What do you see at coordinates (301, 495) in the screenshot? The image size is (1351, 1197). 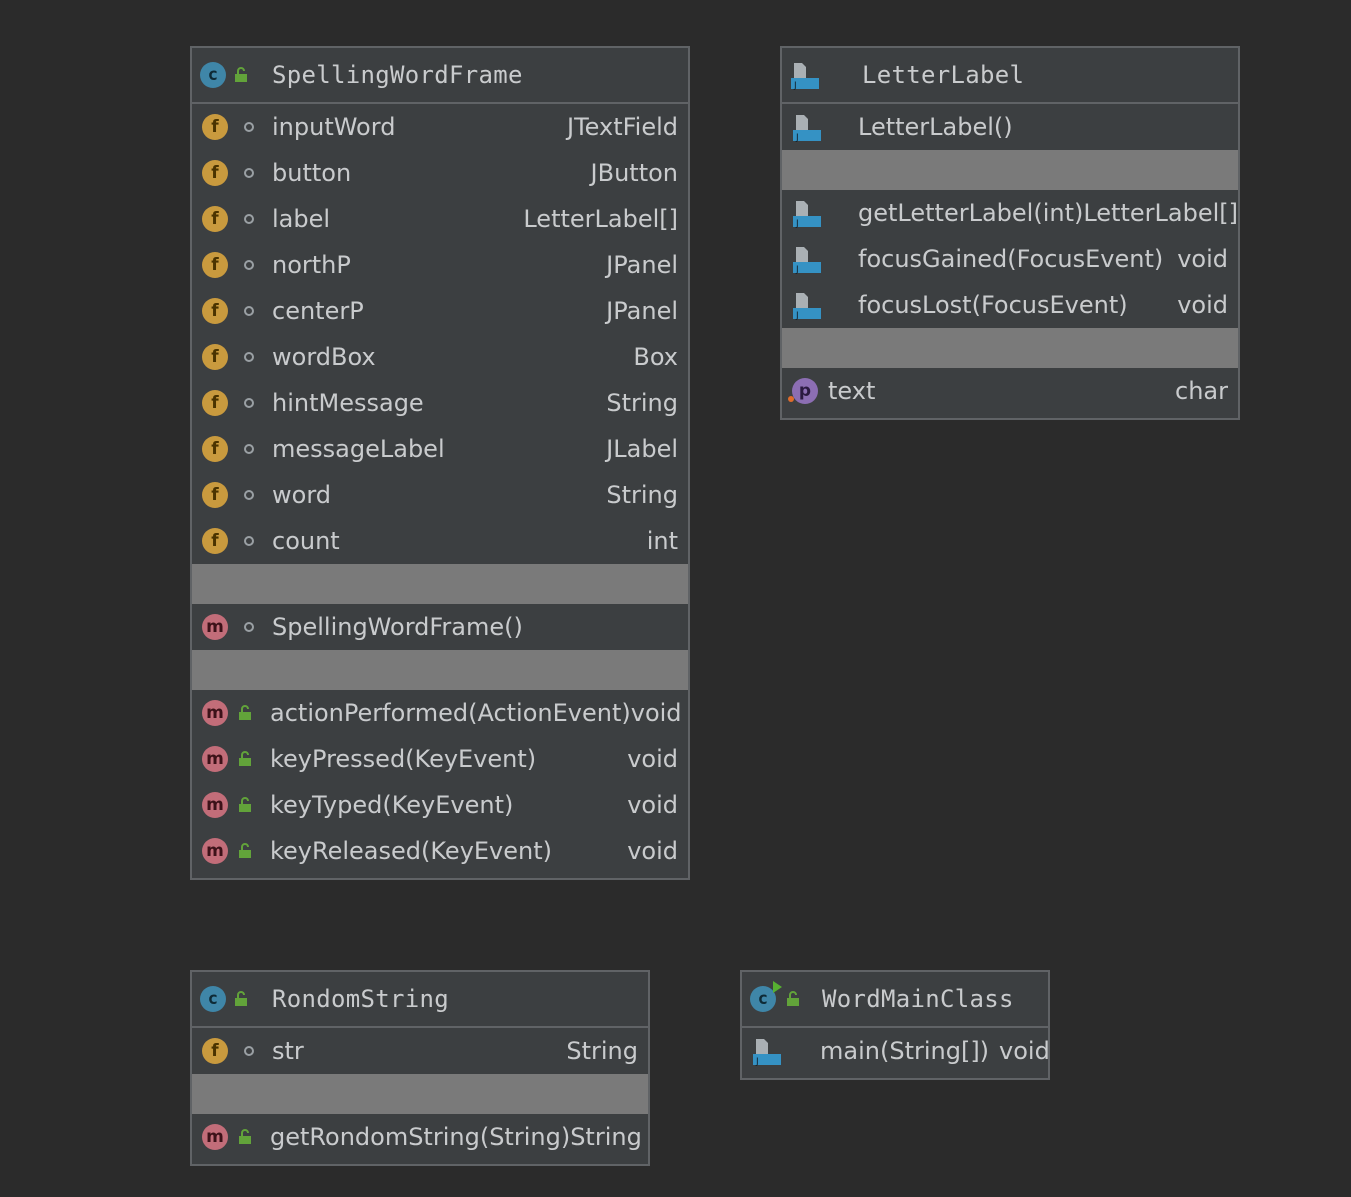 I see `field-name: word` at bounding box center [301, 495].